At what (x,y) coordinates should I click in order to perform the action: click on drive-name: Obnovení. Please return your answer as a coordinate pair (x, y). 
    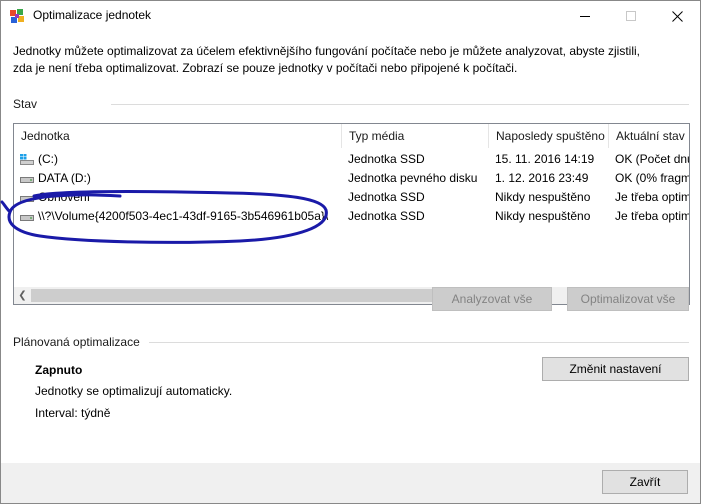
    Looking at the image, I should click on (64, 197).